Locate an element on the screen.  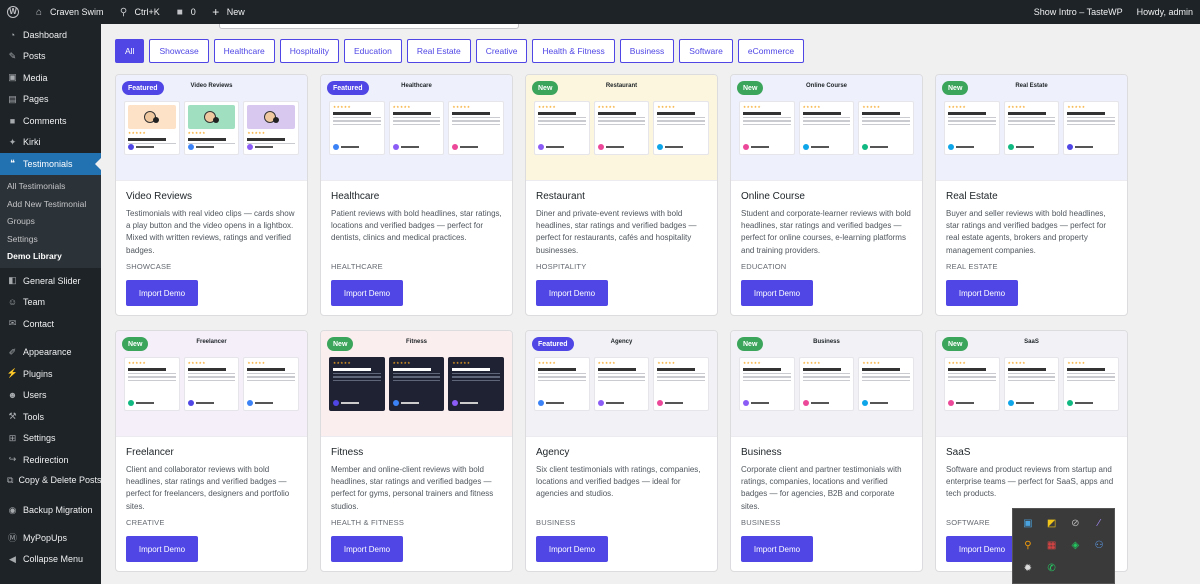
sidebar-item-dashboard: ◔ Dashboard is located at coordinates (50, 35).